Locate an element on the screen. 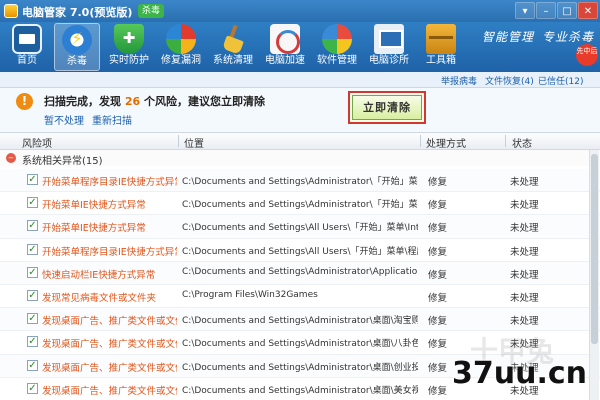 Image resolution: width=600 pixels, height=400 pixels. rescan-link: 重新扫描 is located at coordinates (112, 119).